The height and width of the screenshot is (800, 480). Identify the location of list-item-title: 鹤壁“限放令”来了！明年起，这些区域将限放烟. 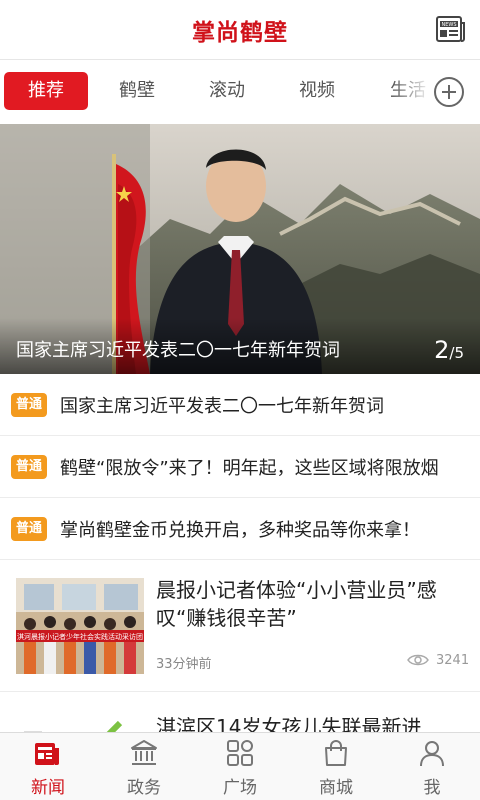
(249, 468).